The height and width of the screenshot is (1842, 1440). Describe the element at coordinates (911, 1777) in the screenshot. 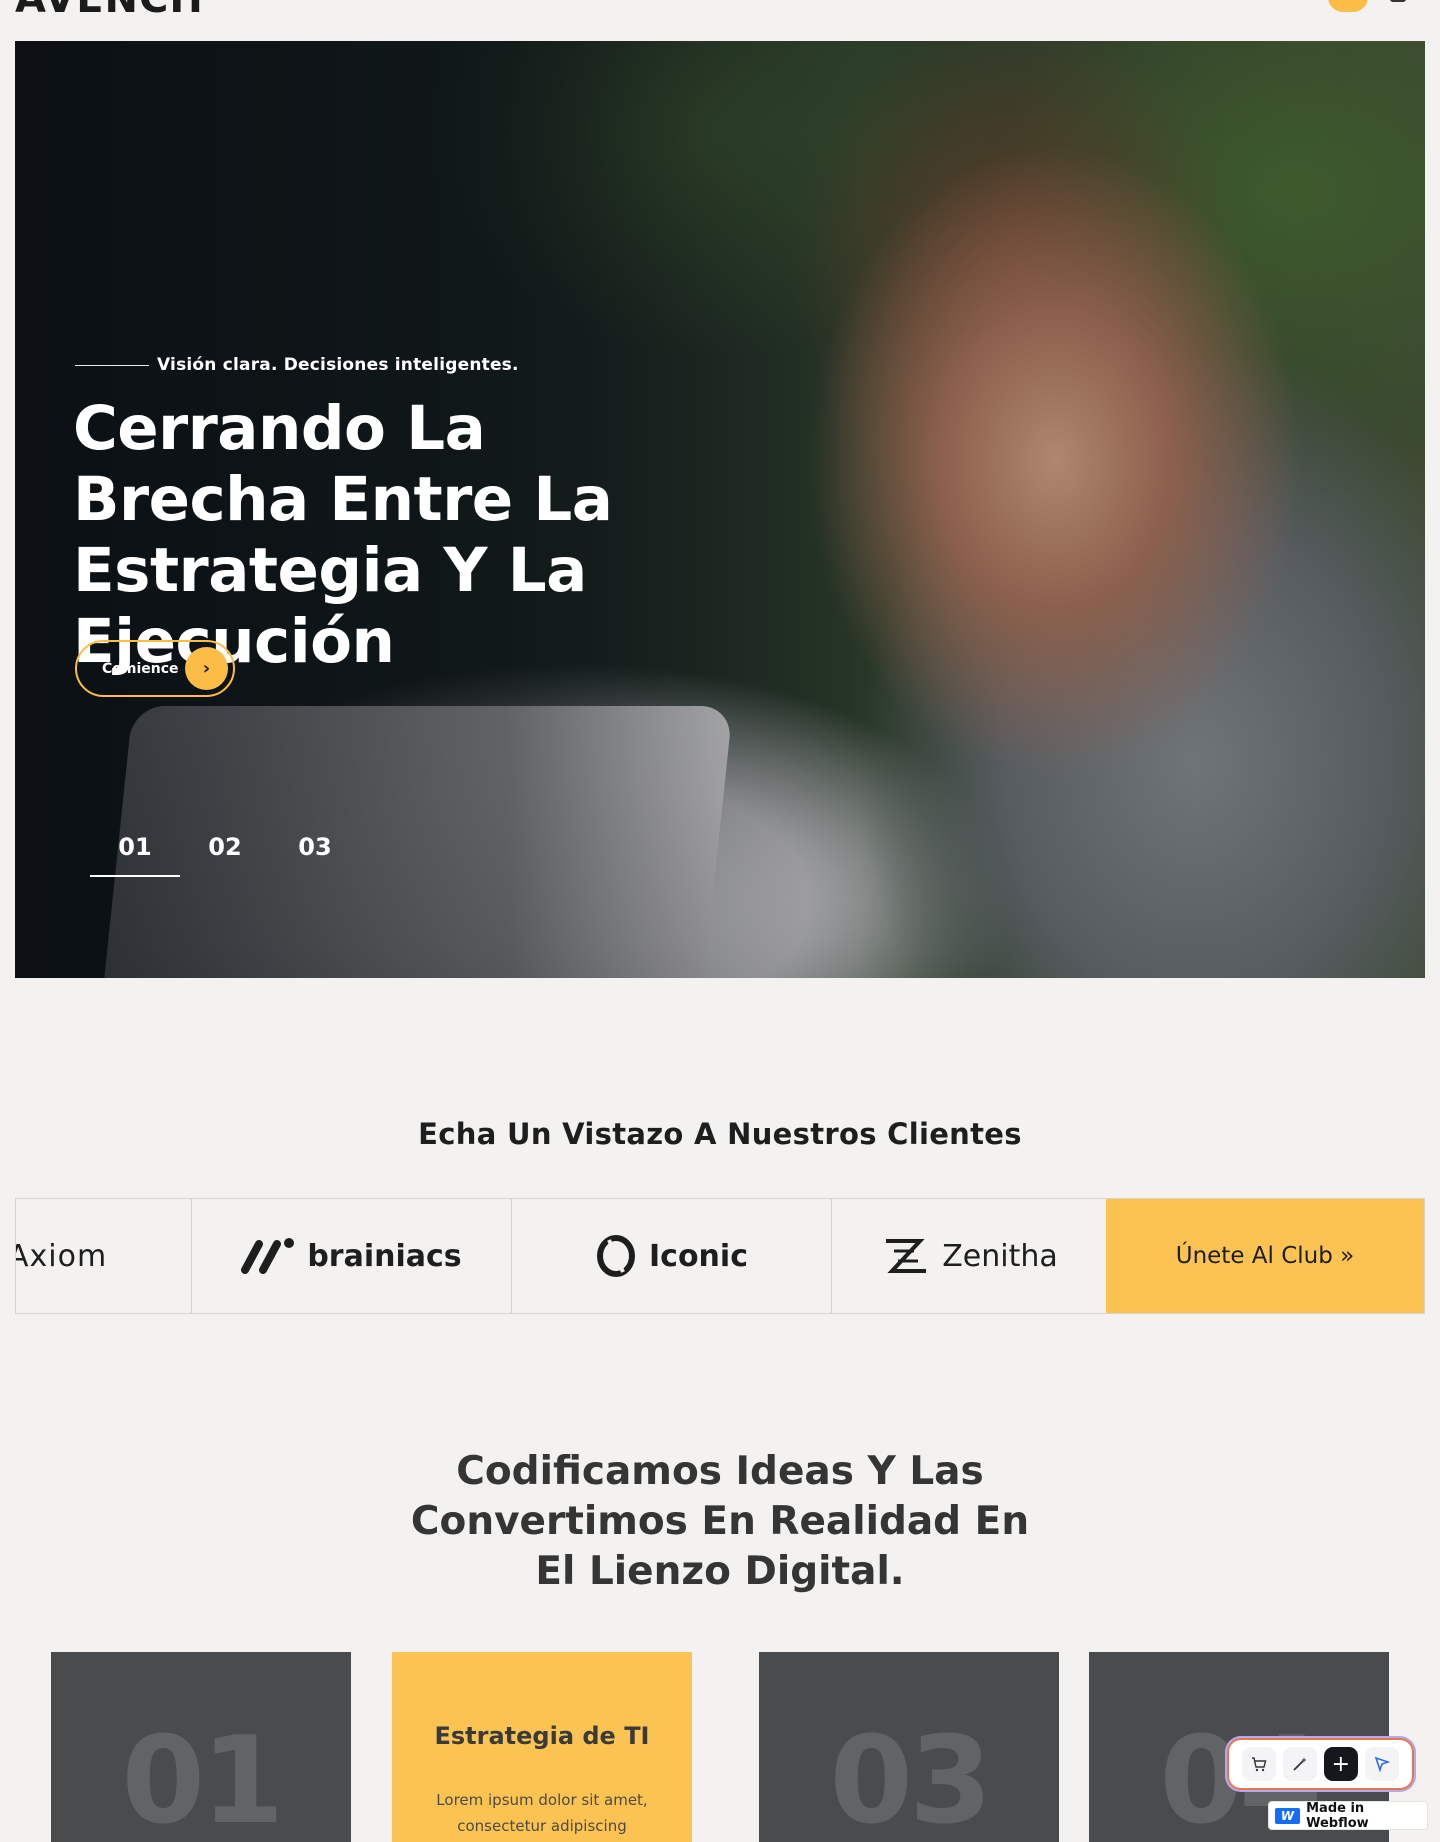

I see `service-card-number: 03` at that location.